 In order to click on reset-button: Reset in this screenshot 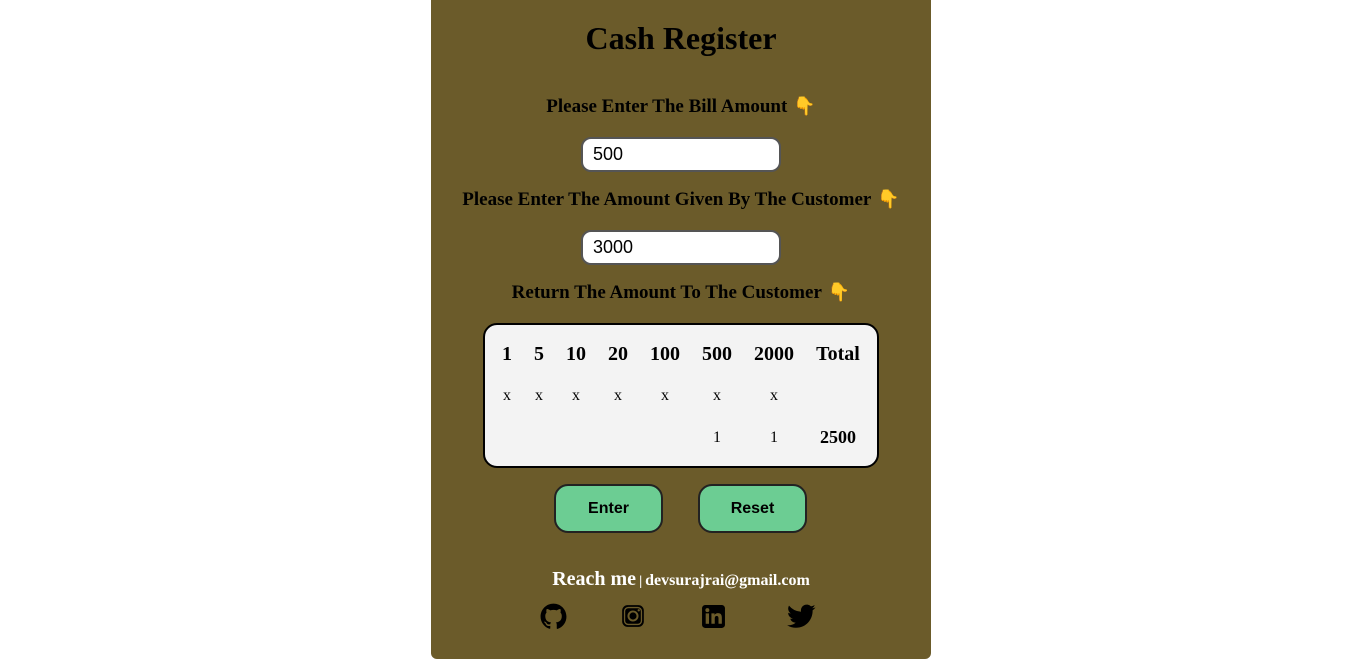, I will do `click(752, 508)`.